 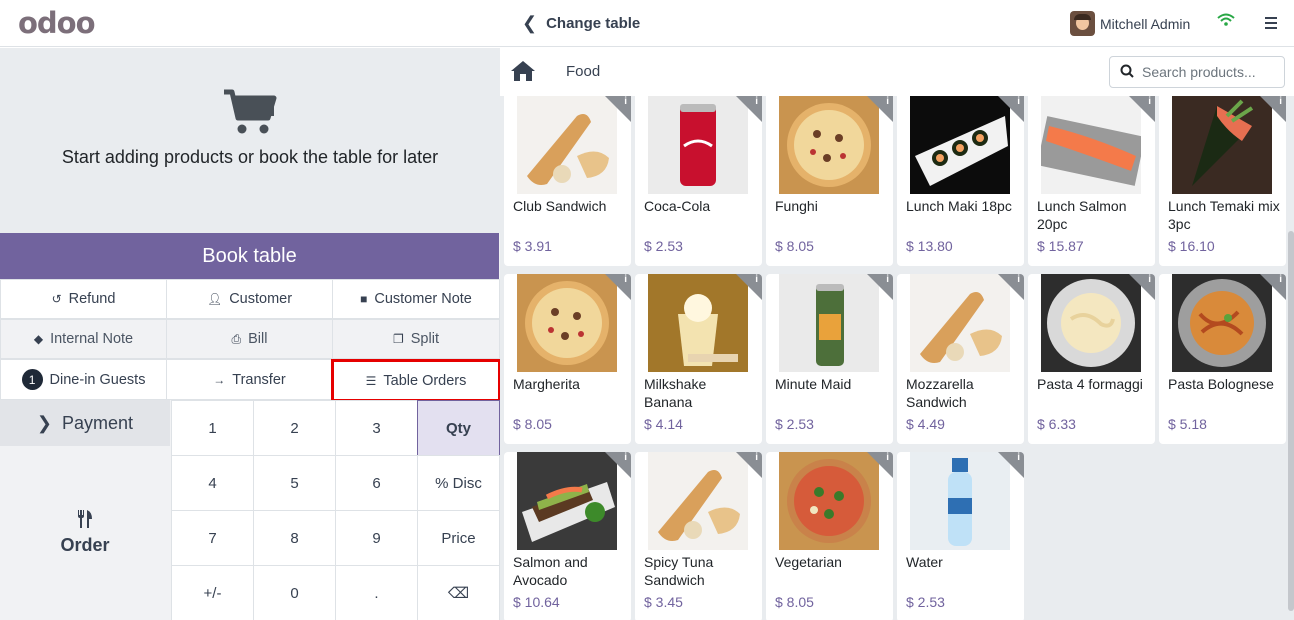 I want to click on product-card: i Funghi $ 8.05, so click(x=829, y=181).